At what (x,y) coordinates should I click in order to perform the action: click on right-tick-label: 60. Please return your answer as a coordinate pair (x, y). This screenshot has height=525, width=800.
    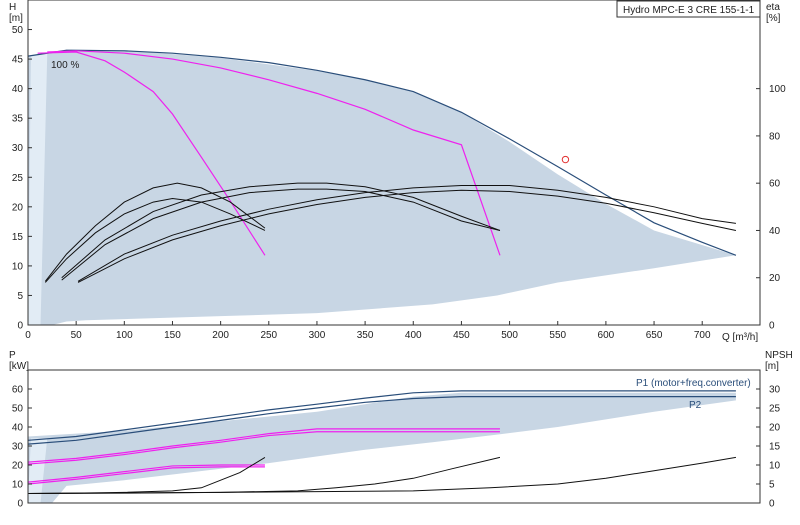
    Looking at the image, I should click on (775, 184).